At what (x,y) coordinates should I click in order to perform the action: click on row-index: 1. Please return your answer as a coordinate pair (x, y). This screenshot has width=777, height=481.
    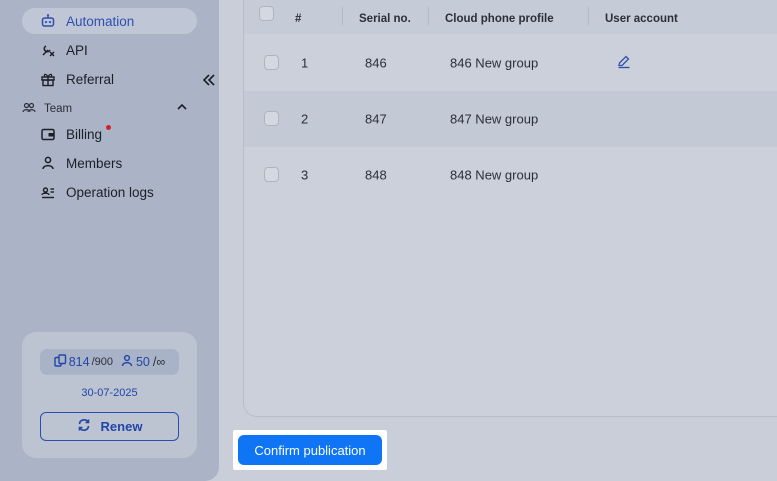
    Looking at the image, I should click on (305, 63).